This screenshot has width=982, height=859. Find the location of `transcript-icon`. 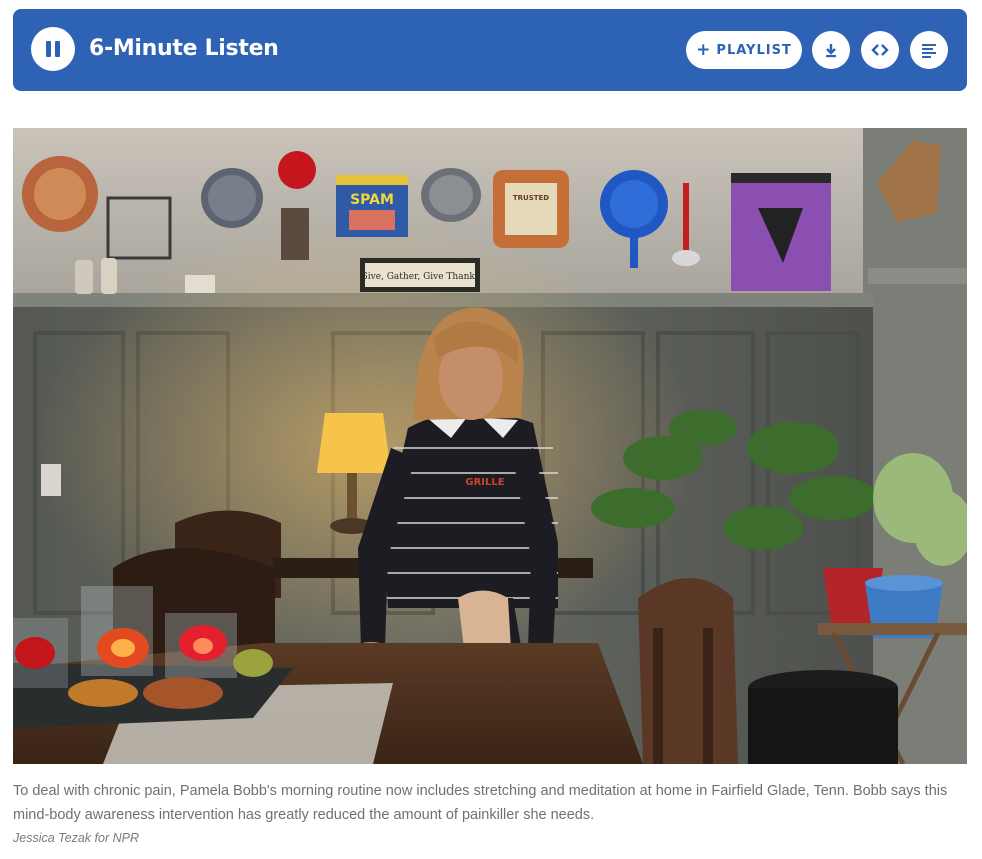

transcript-icon is located at coordinates (929, 51).